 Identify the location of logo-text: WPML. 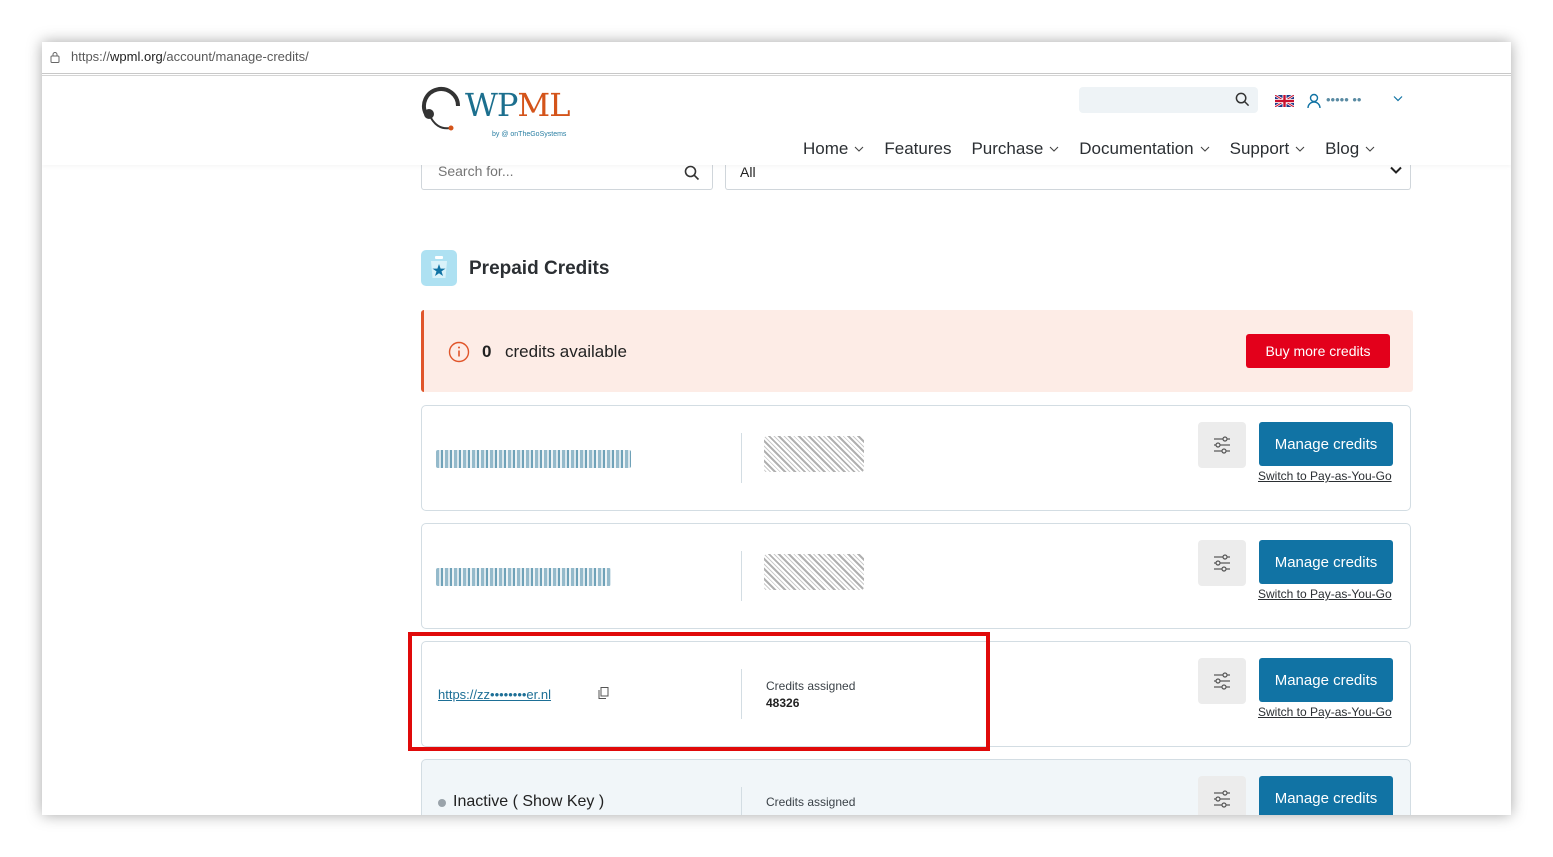
(517, 105).